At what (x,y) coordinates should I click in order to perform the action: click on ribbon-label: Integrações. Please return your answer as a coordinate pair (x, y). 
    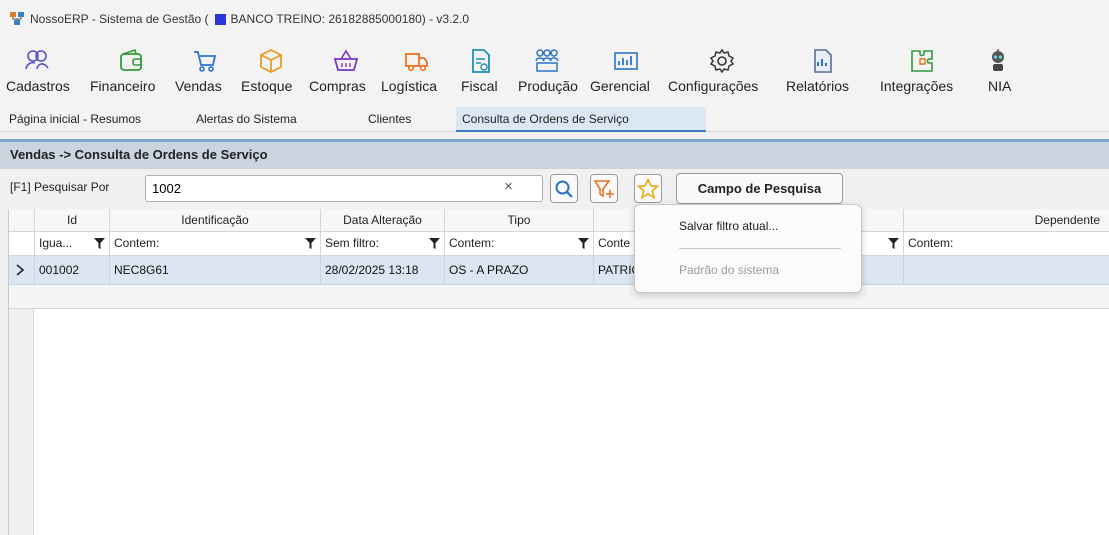
    Looking at the image, I should click on (917, 86).